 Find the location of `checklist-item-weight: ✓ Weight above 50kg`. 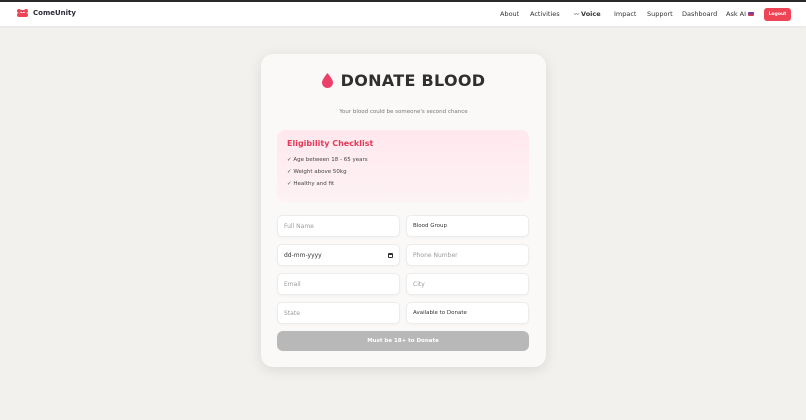

checklist-item-weight: ✓ Weight above 50kg is located at coordinates (317, 172).